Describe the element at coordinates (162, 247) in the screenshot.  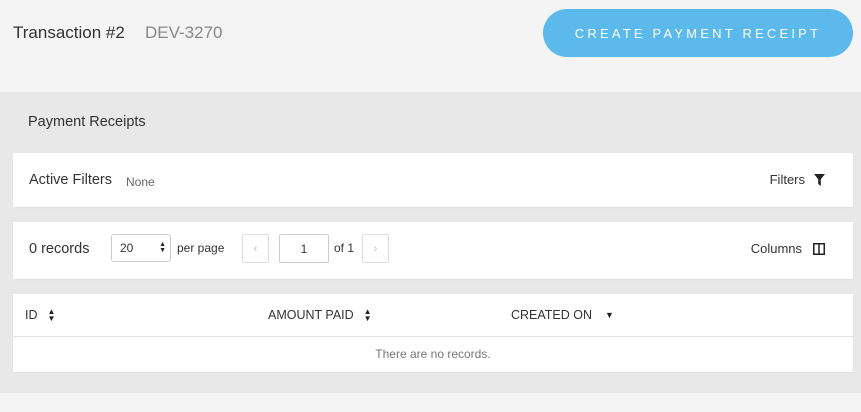
I see `select-arrows-icon: ▲ ▼` at that location.